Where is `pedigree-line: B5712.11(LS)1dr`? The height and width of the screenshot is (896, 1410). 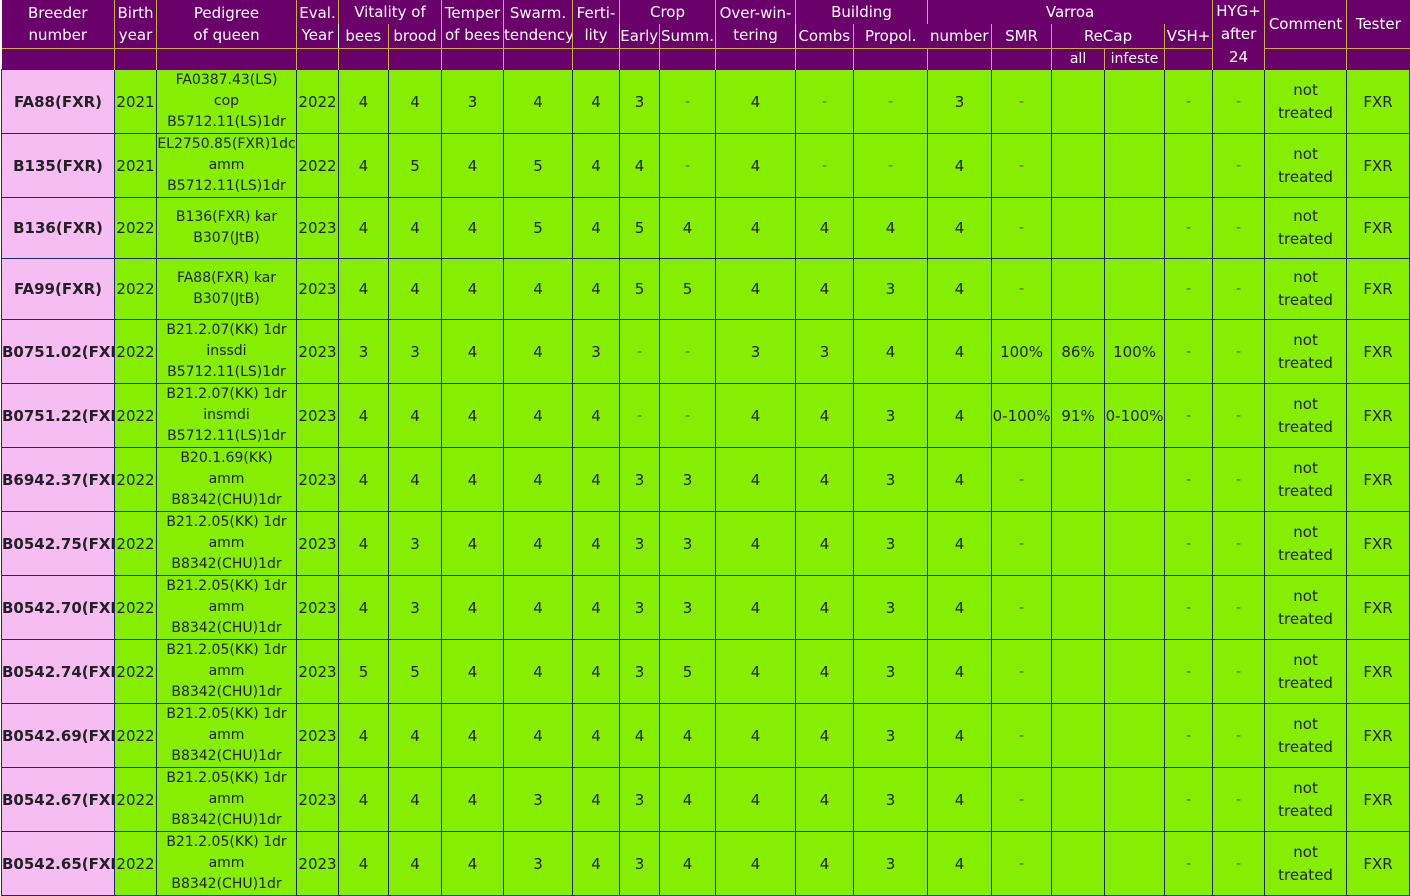
pedigree-line: B5712.11(LS)1dr is located at coordinates (226, 436).